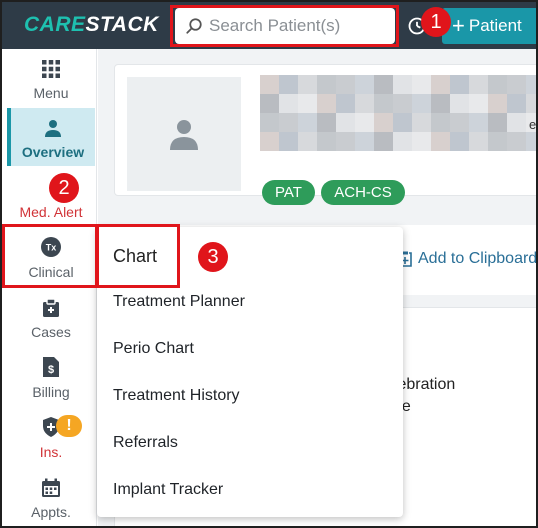 Image resolution: width=538 pixels, height=528 pixels. What do you see at coordinates (69, 426) in the screenshot?
I see `insurance-warning-badge: !` at bounding box center [69, 426].